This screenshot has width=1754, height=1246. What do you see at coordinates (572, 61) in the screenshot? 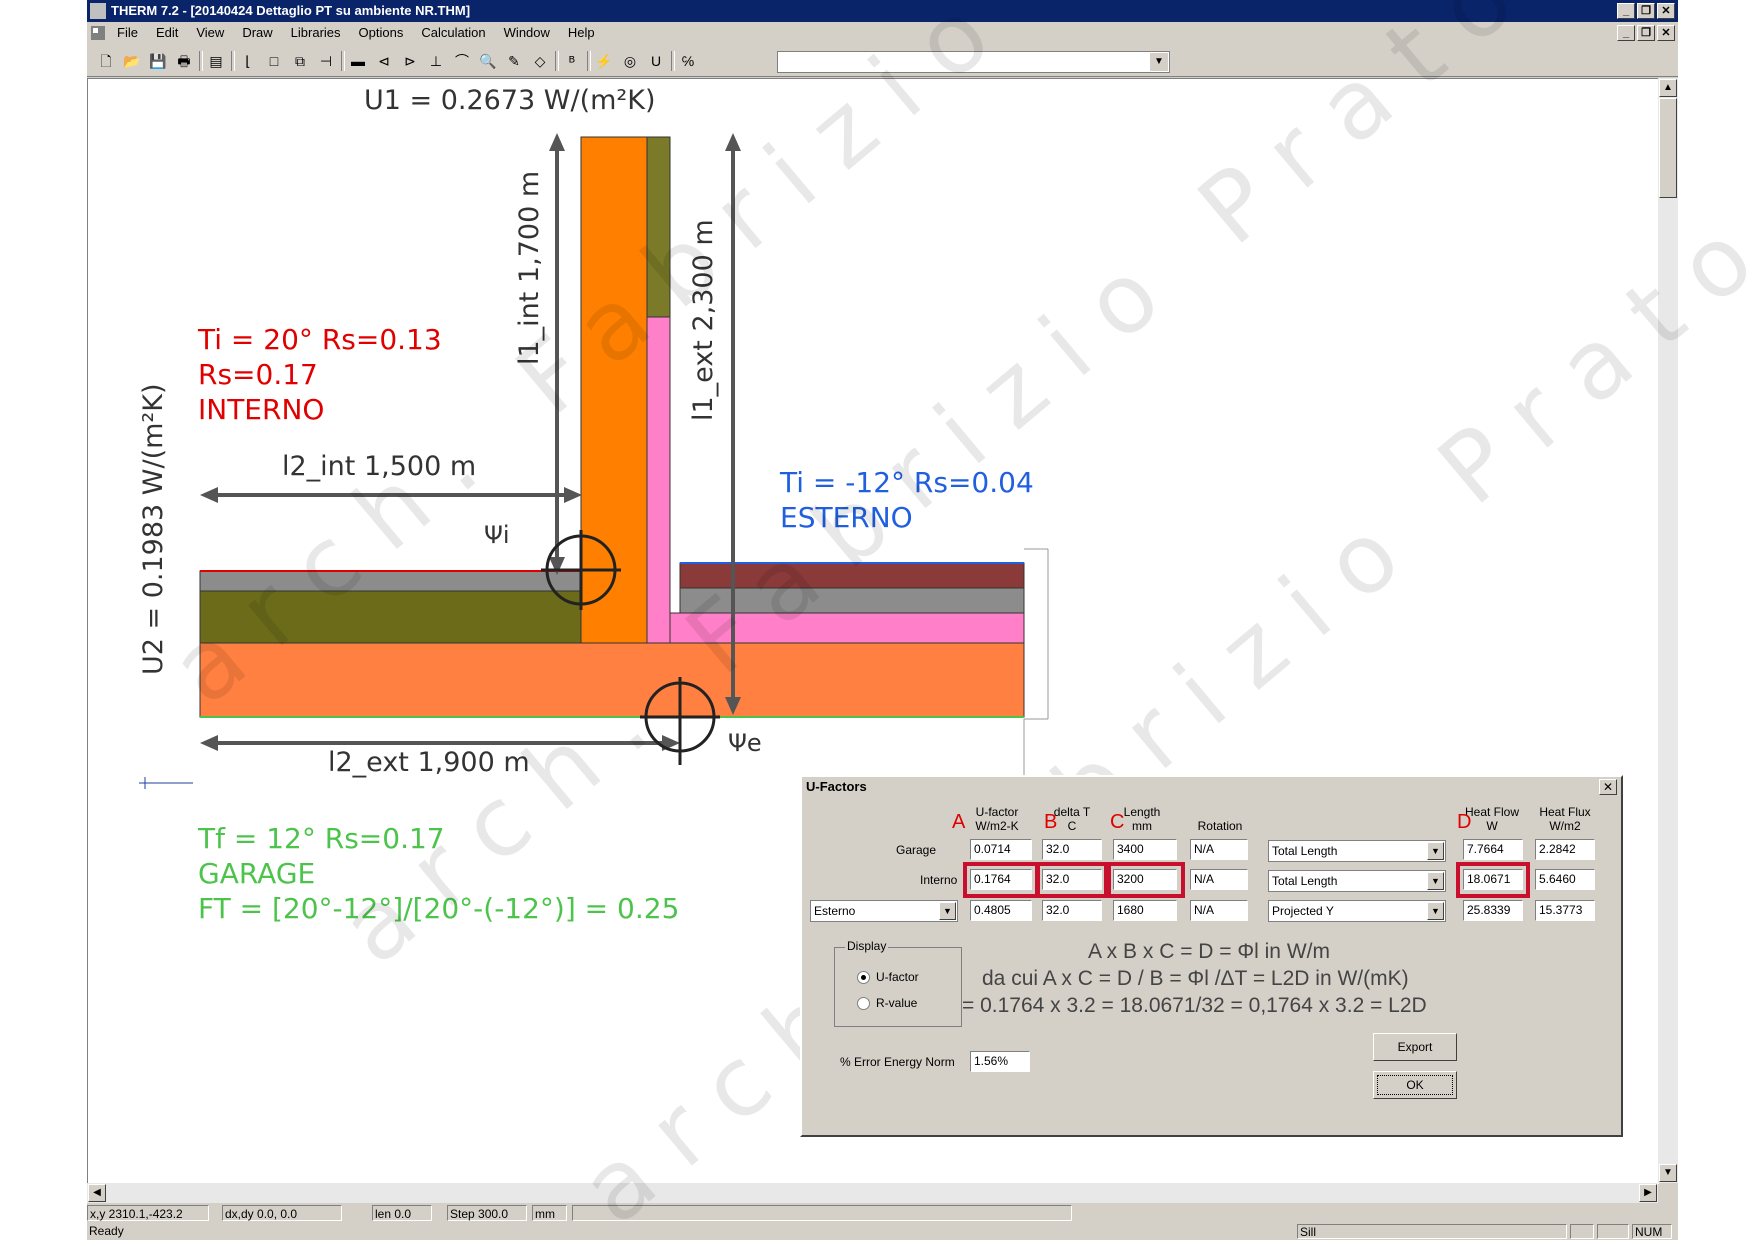
I see `boundary-icon: ᴮ` at bounding box center [572, 61].